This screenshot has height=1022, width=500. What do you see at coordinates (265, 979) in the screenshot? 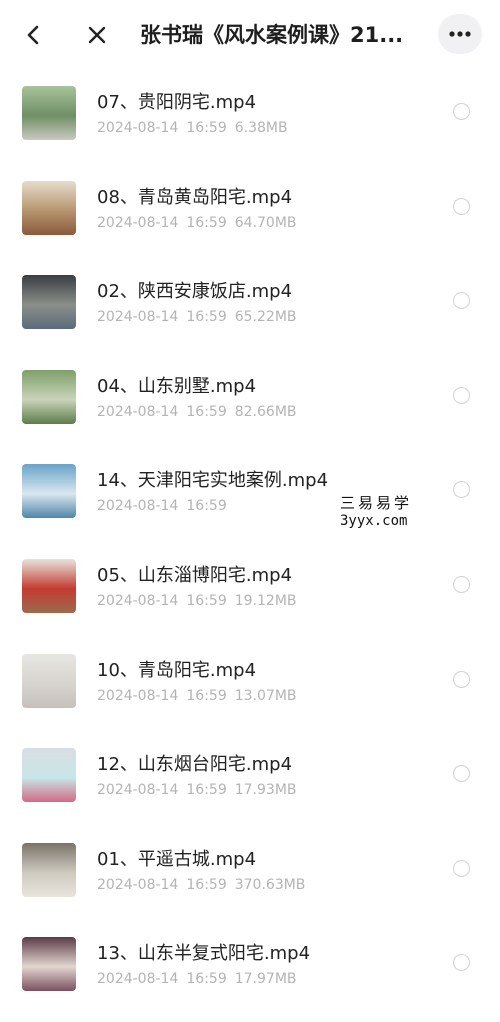
I see `file-size: 17.97MB` at bounding box center [265, 979].